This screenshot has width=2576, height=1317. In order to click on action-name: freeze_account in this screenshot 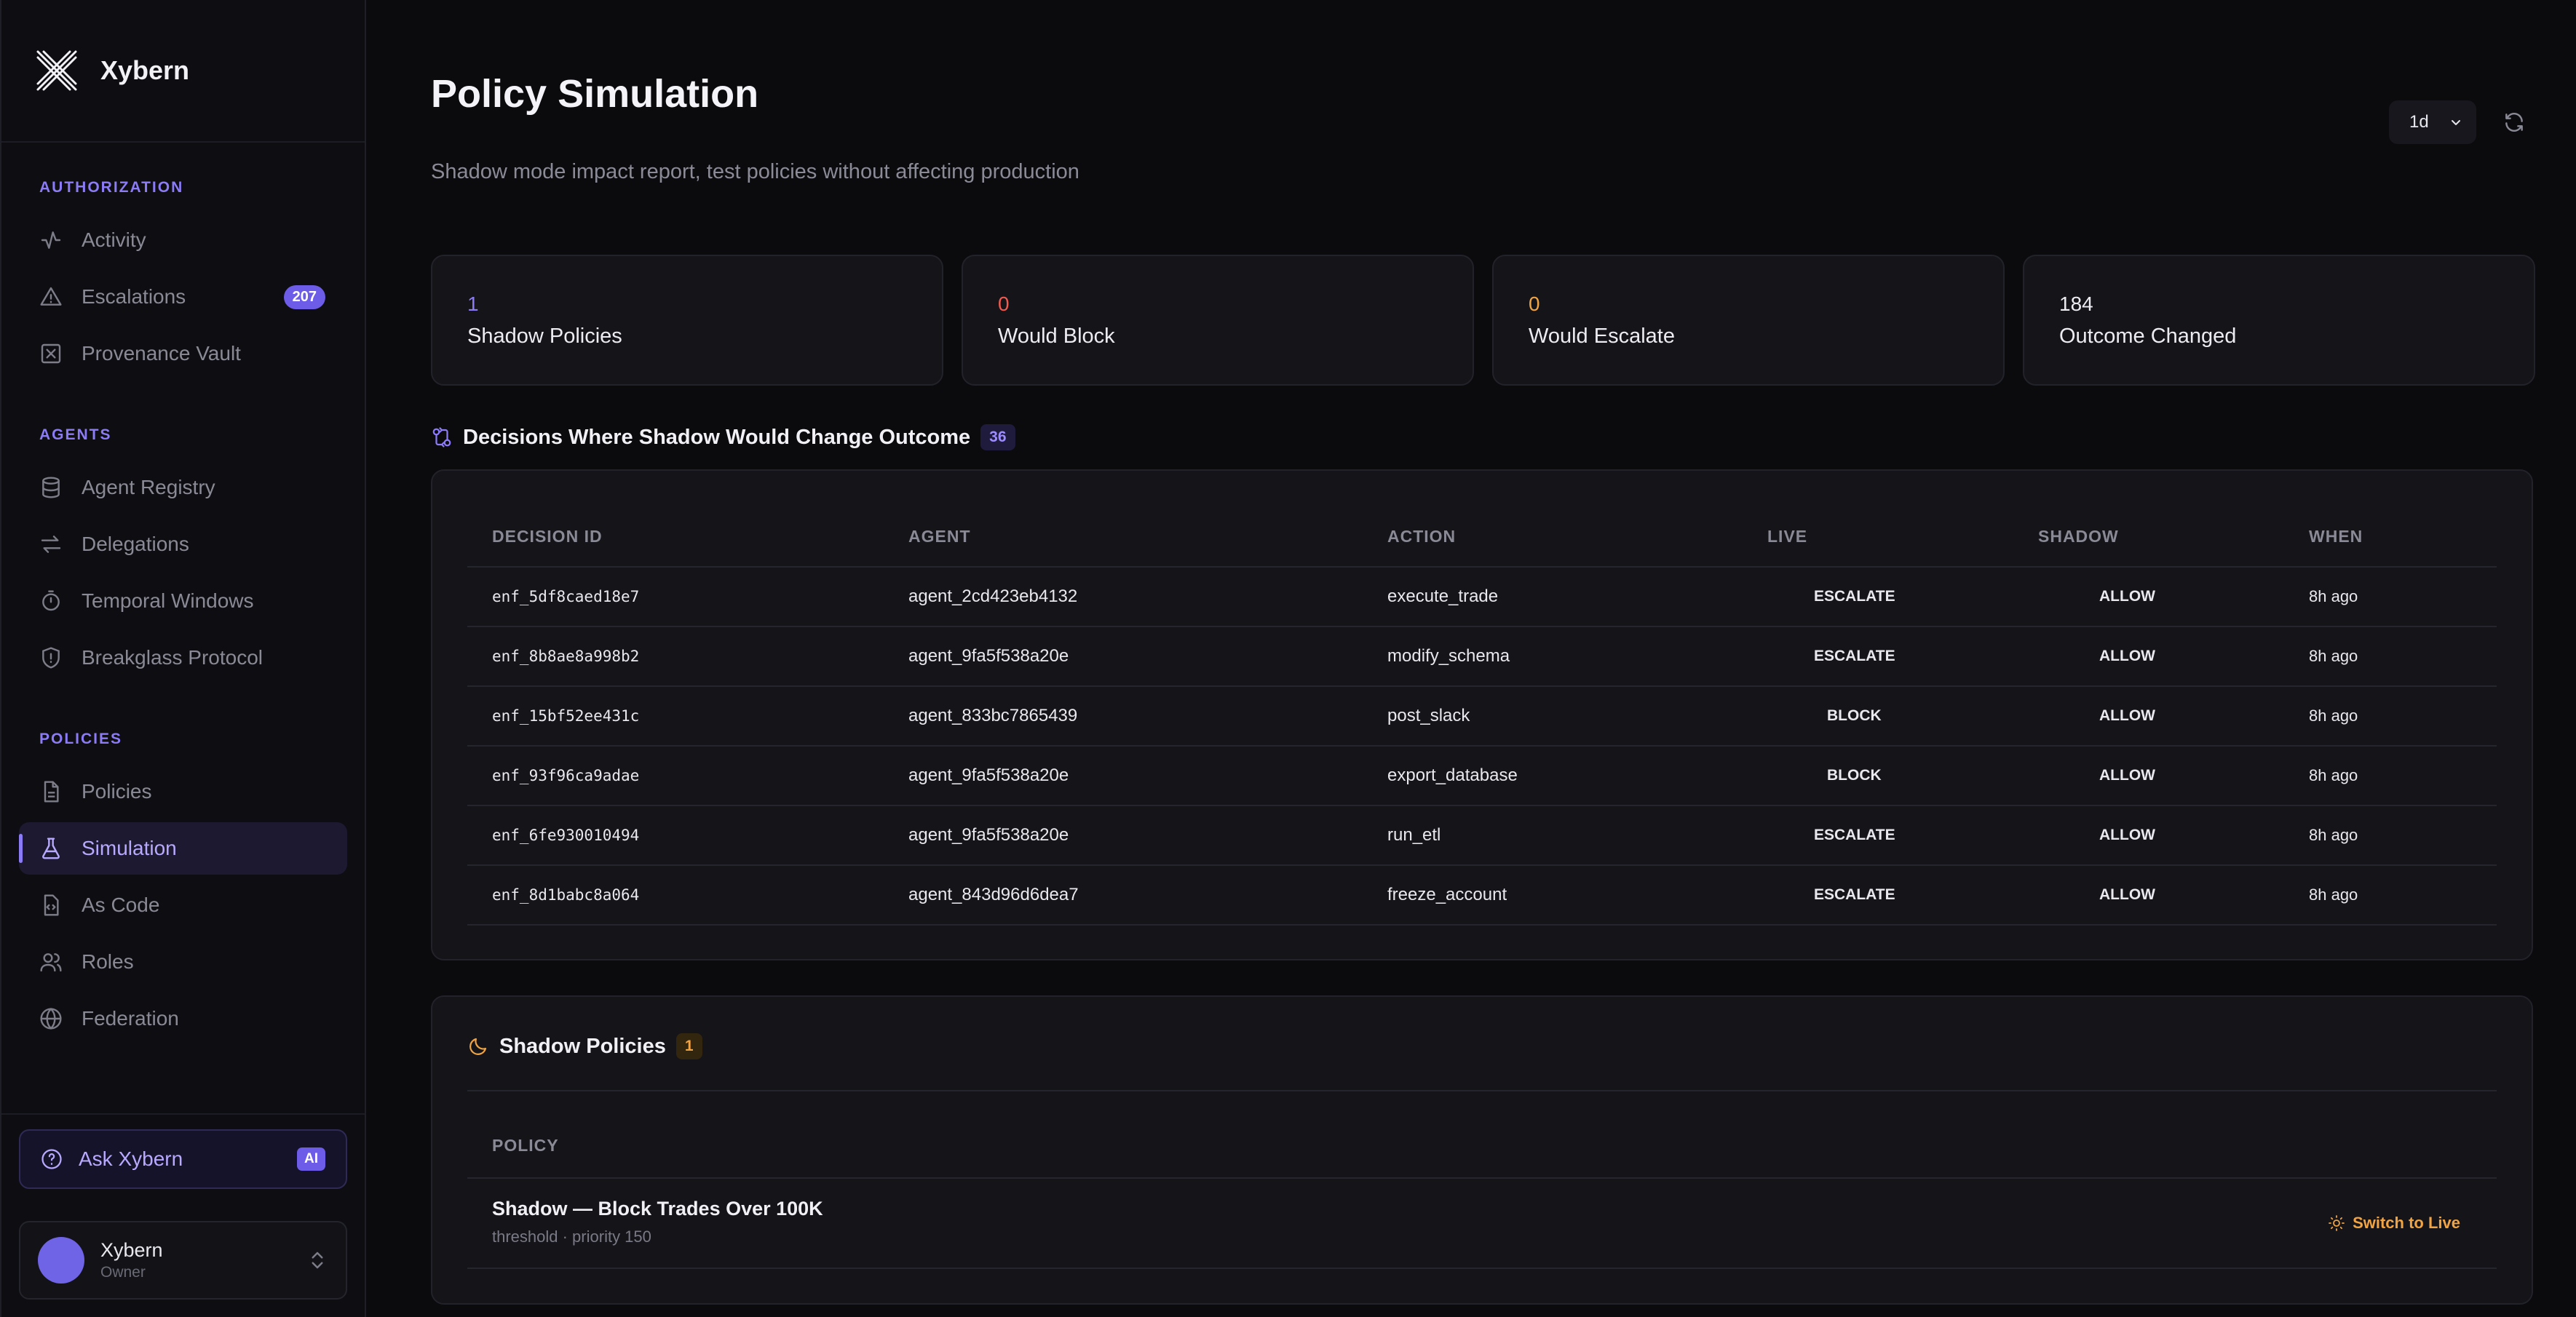, I will do `click(1553, 895)`.